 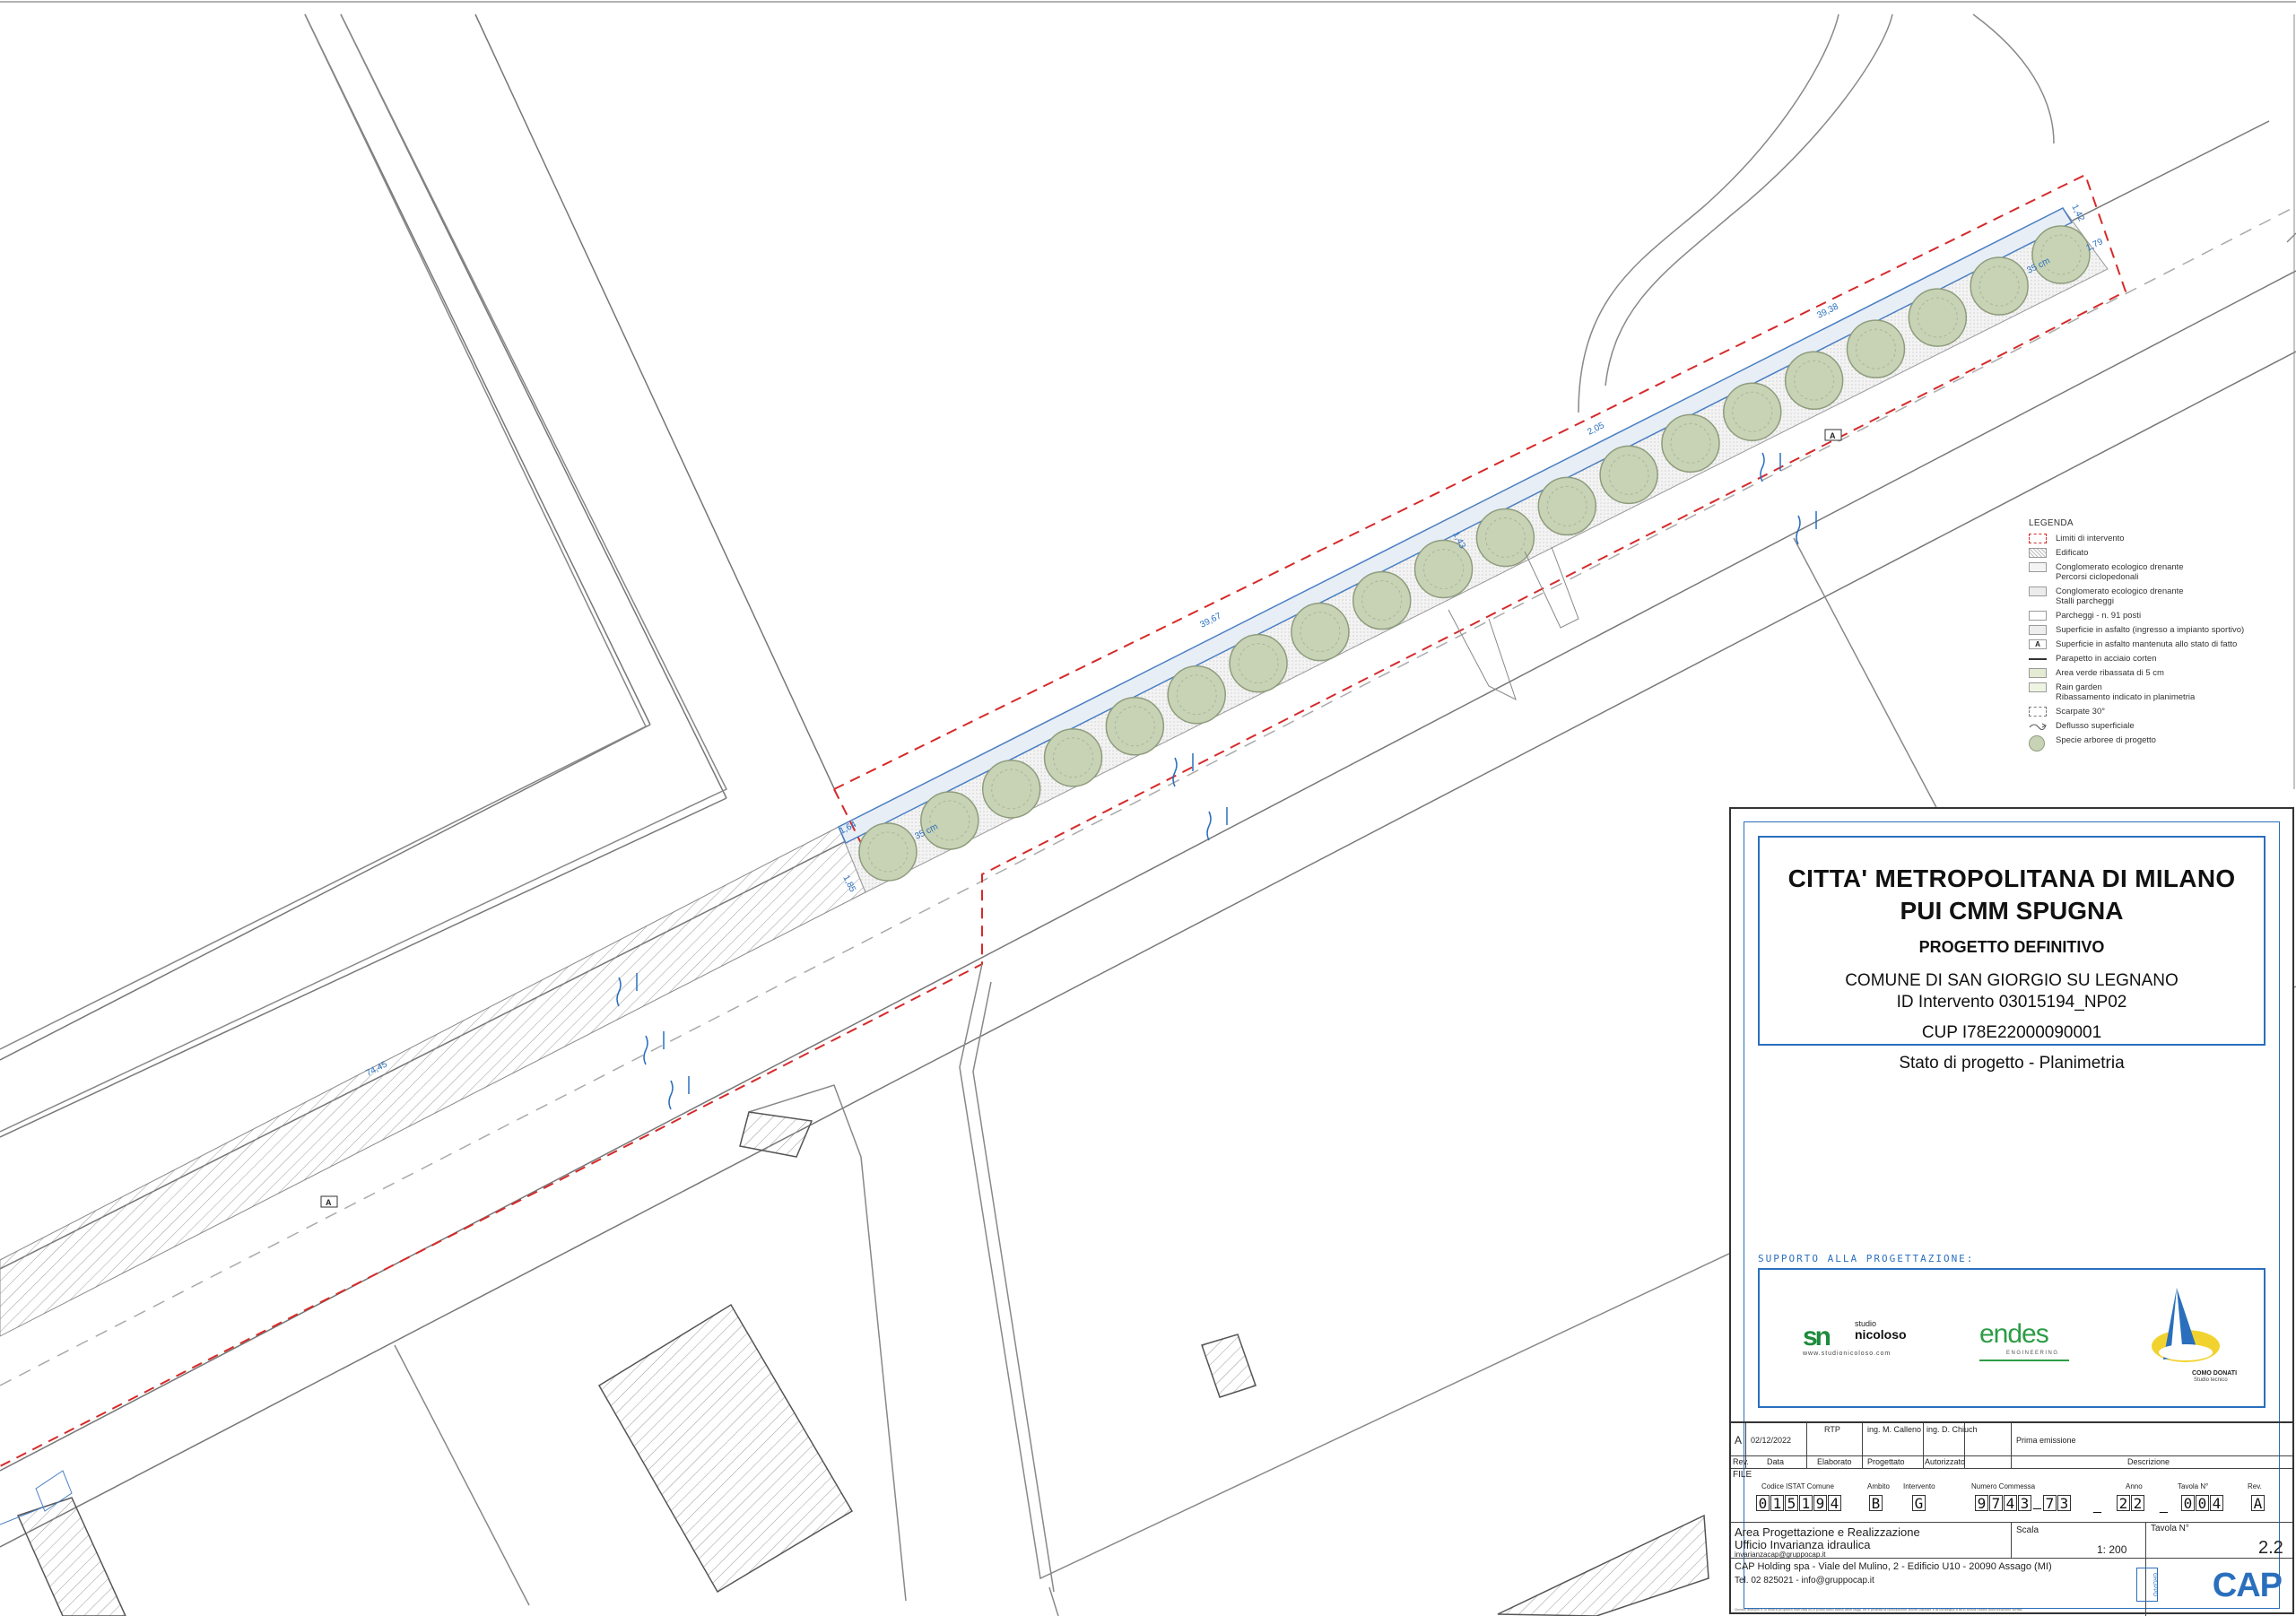 What do you see at coordinates (2099, 616) in the screenshot?
I see `legend-label: Parcheggi - n. 91 posti` at bounding box center [2099, 616].